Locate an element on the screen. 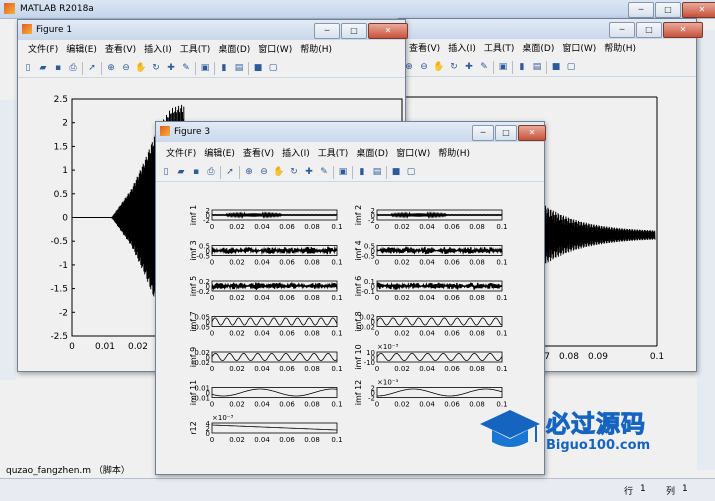 Image resolution: width=715 pixels, height=501 pixels. figure-2-maximize-button: □ is located at coordinates (649, 30).